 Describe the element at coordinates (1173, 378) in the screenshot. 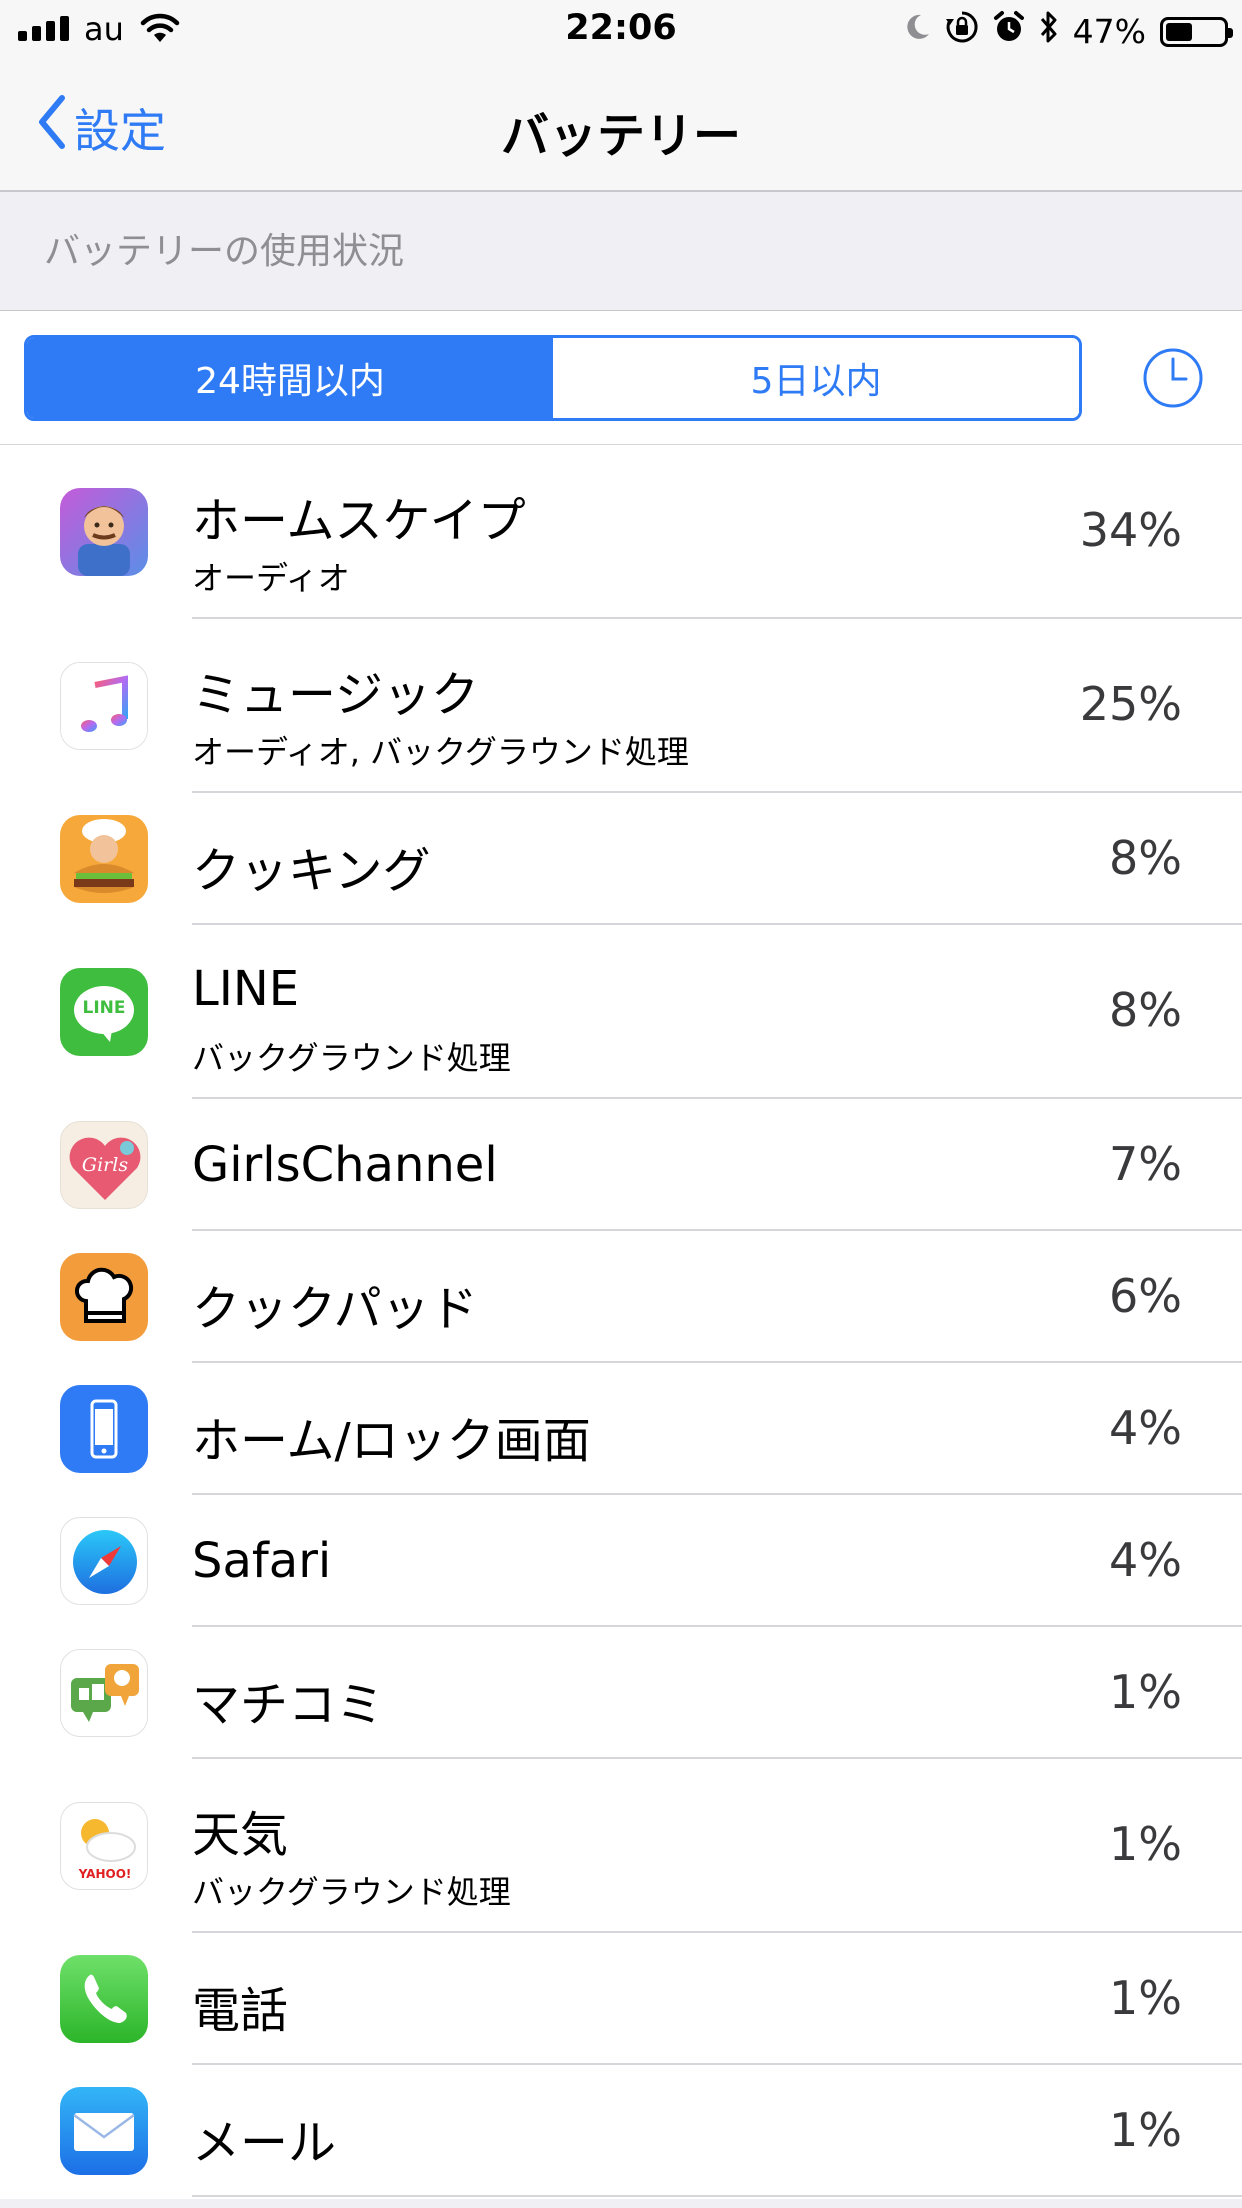

I see `clock-icon` at that location.